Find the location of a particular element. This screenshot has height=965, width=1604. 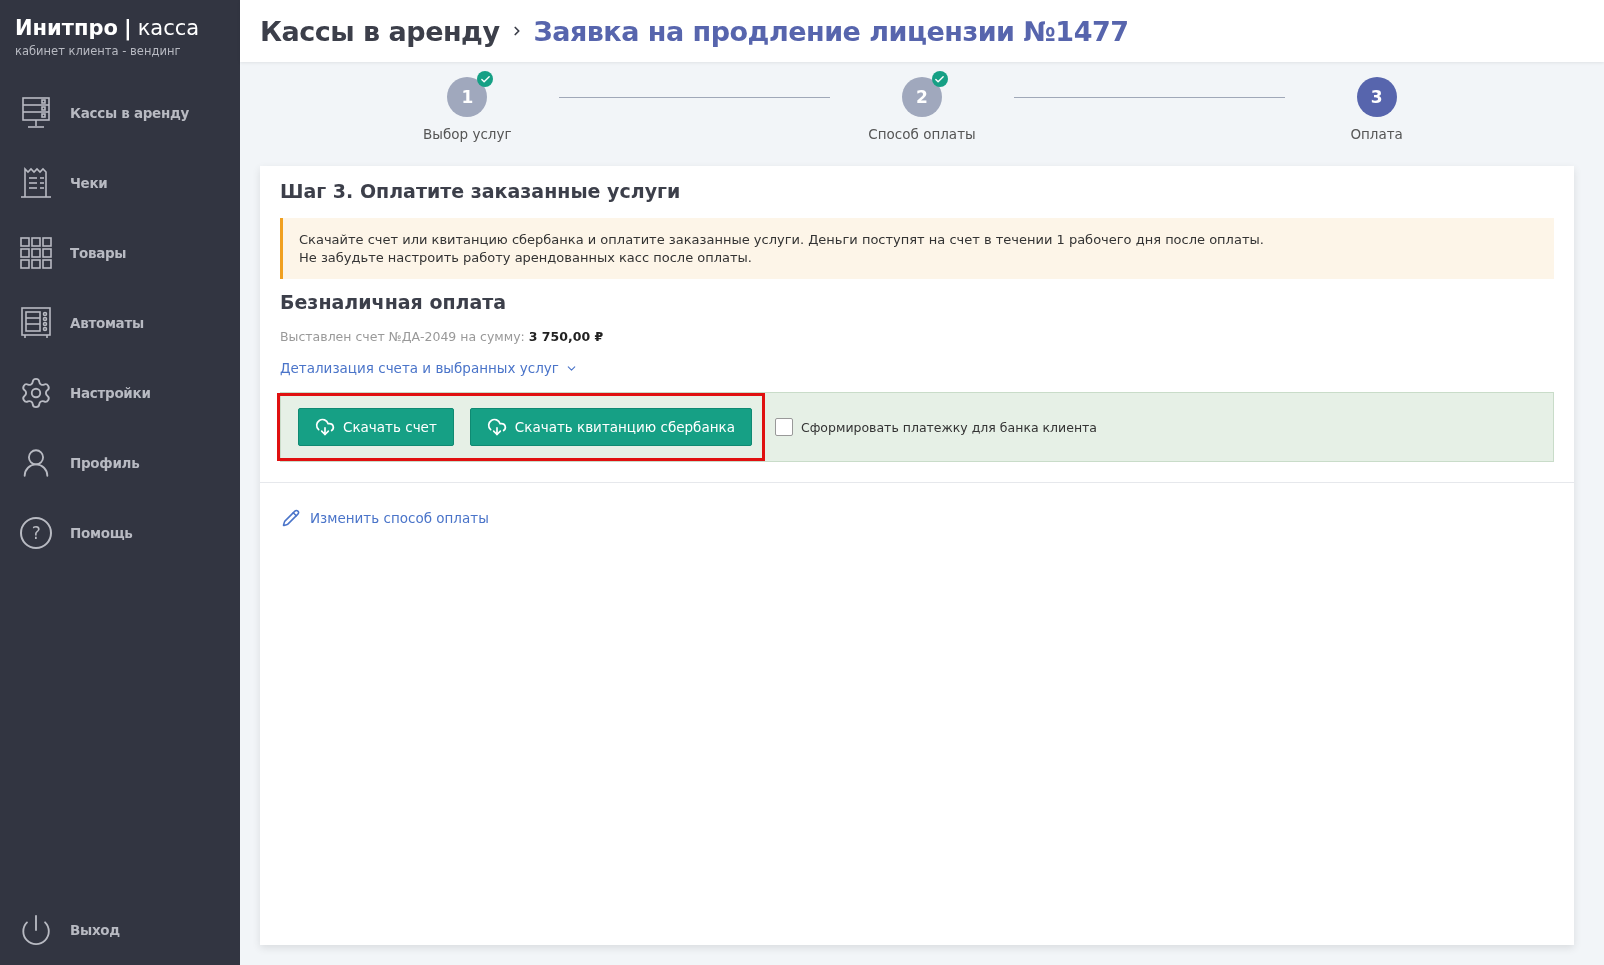

checkbox-label: Сформировать платежку для банка клиента is located at coordinates (949, 427).